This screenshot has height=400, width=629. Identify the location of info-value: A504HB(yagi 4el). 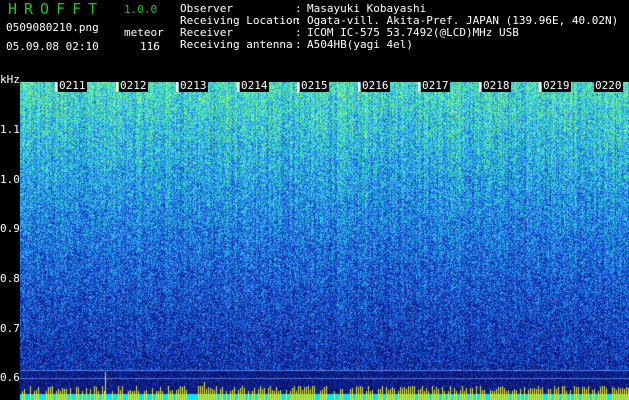
(360, 44).